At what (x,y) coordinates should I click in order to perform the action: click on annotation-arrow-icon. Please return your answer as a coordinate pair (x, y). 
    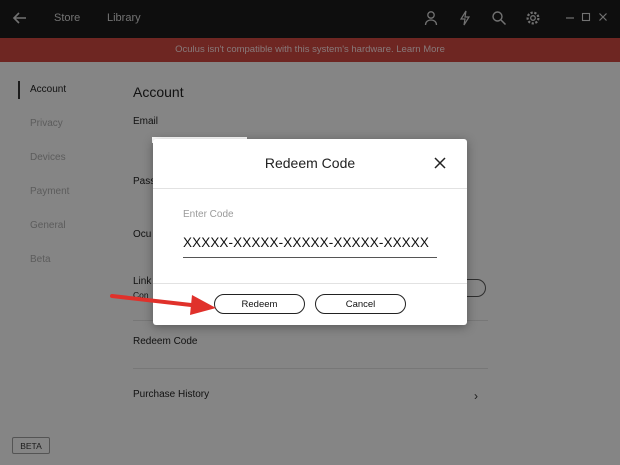
    Looking at the image, I should click on (163, 304).